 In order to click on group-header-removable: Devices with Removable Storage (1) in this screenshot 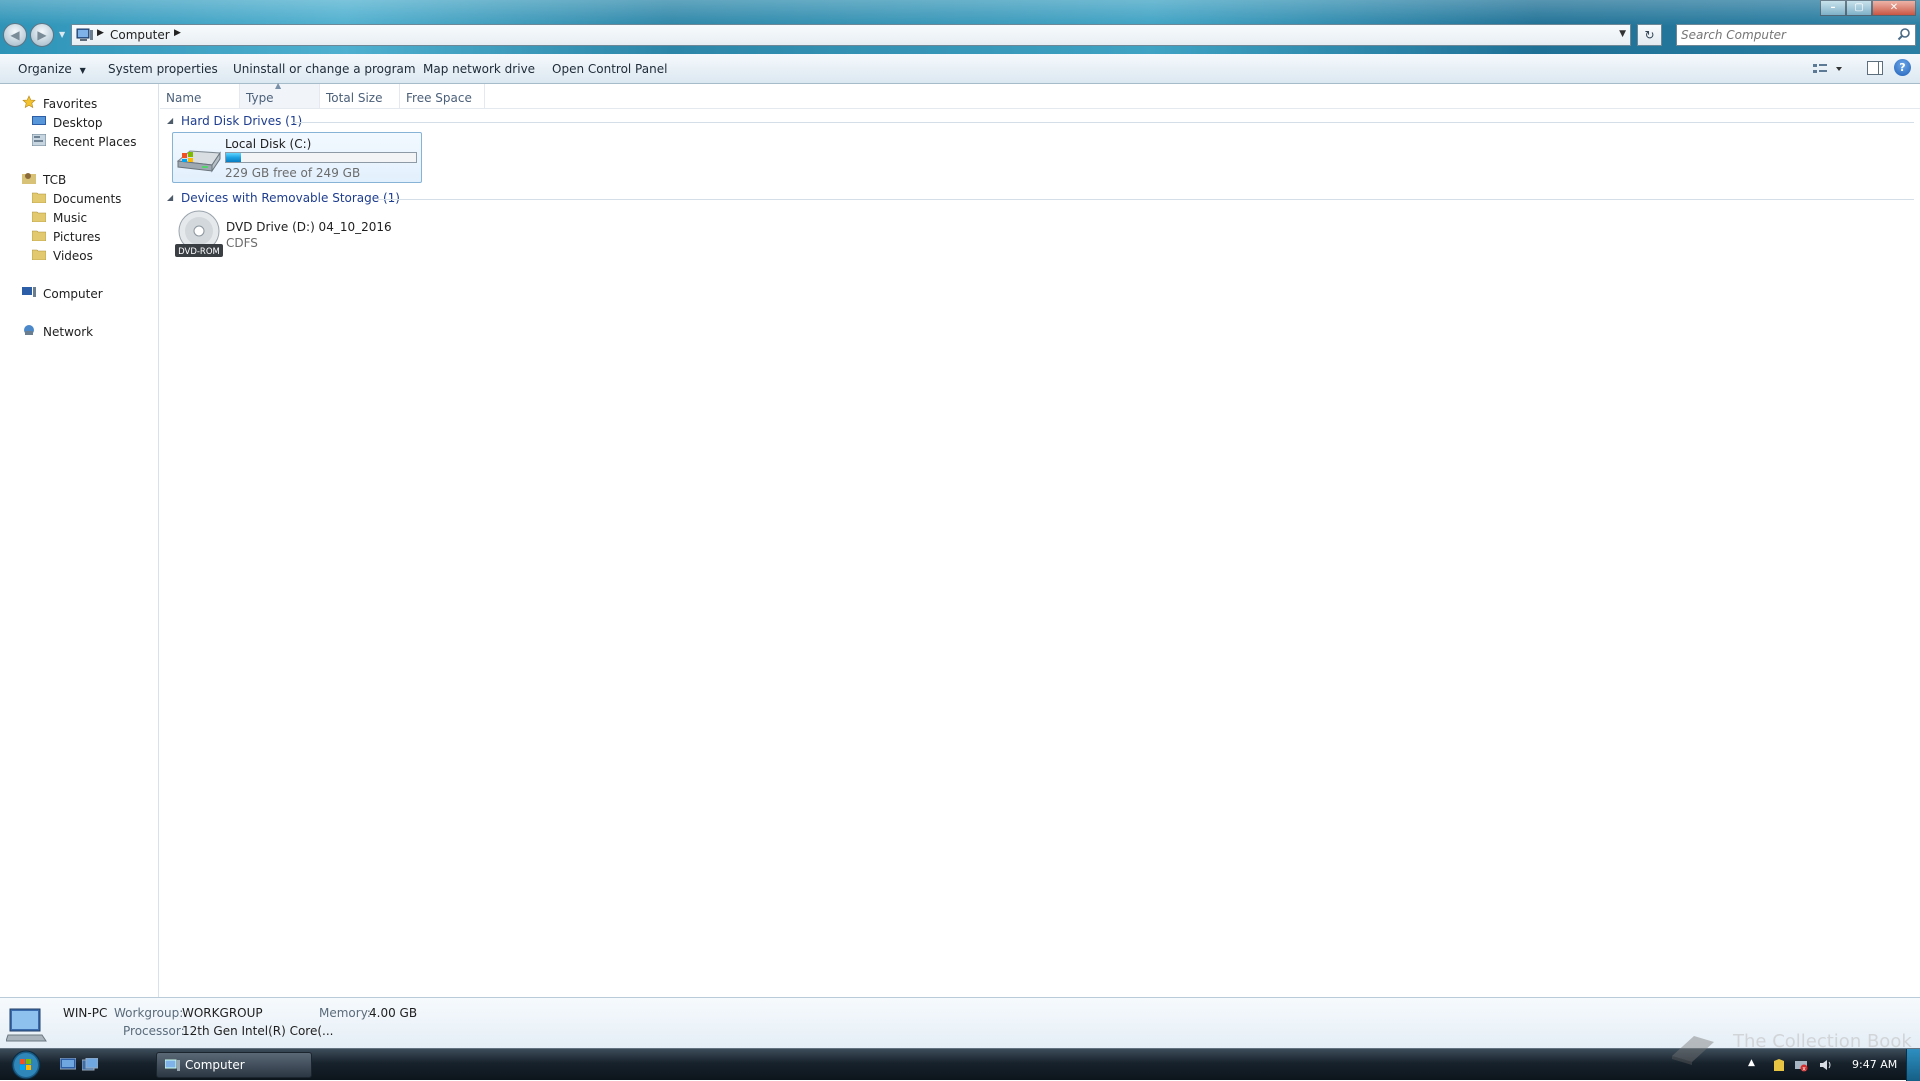, I will do `click(290, 198)`.